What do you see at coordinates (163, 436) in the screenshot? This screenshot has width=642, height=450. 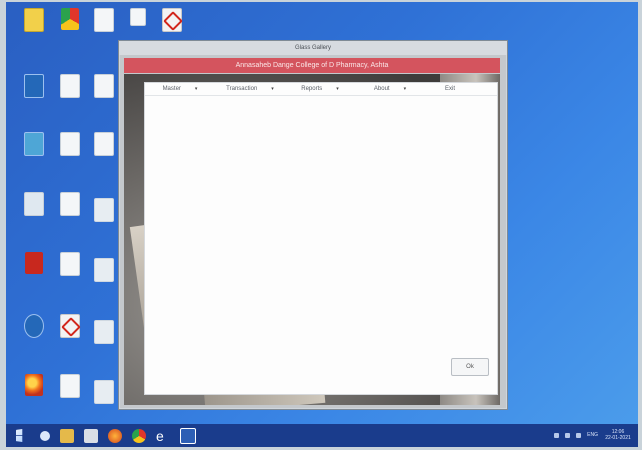 I see `ie-icon: e` at bounding box center [163, 436].